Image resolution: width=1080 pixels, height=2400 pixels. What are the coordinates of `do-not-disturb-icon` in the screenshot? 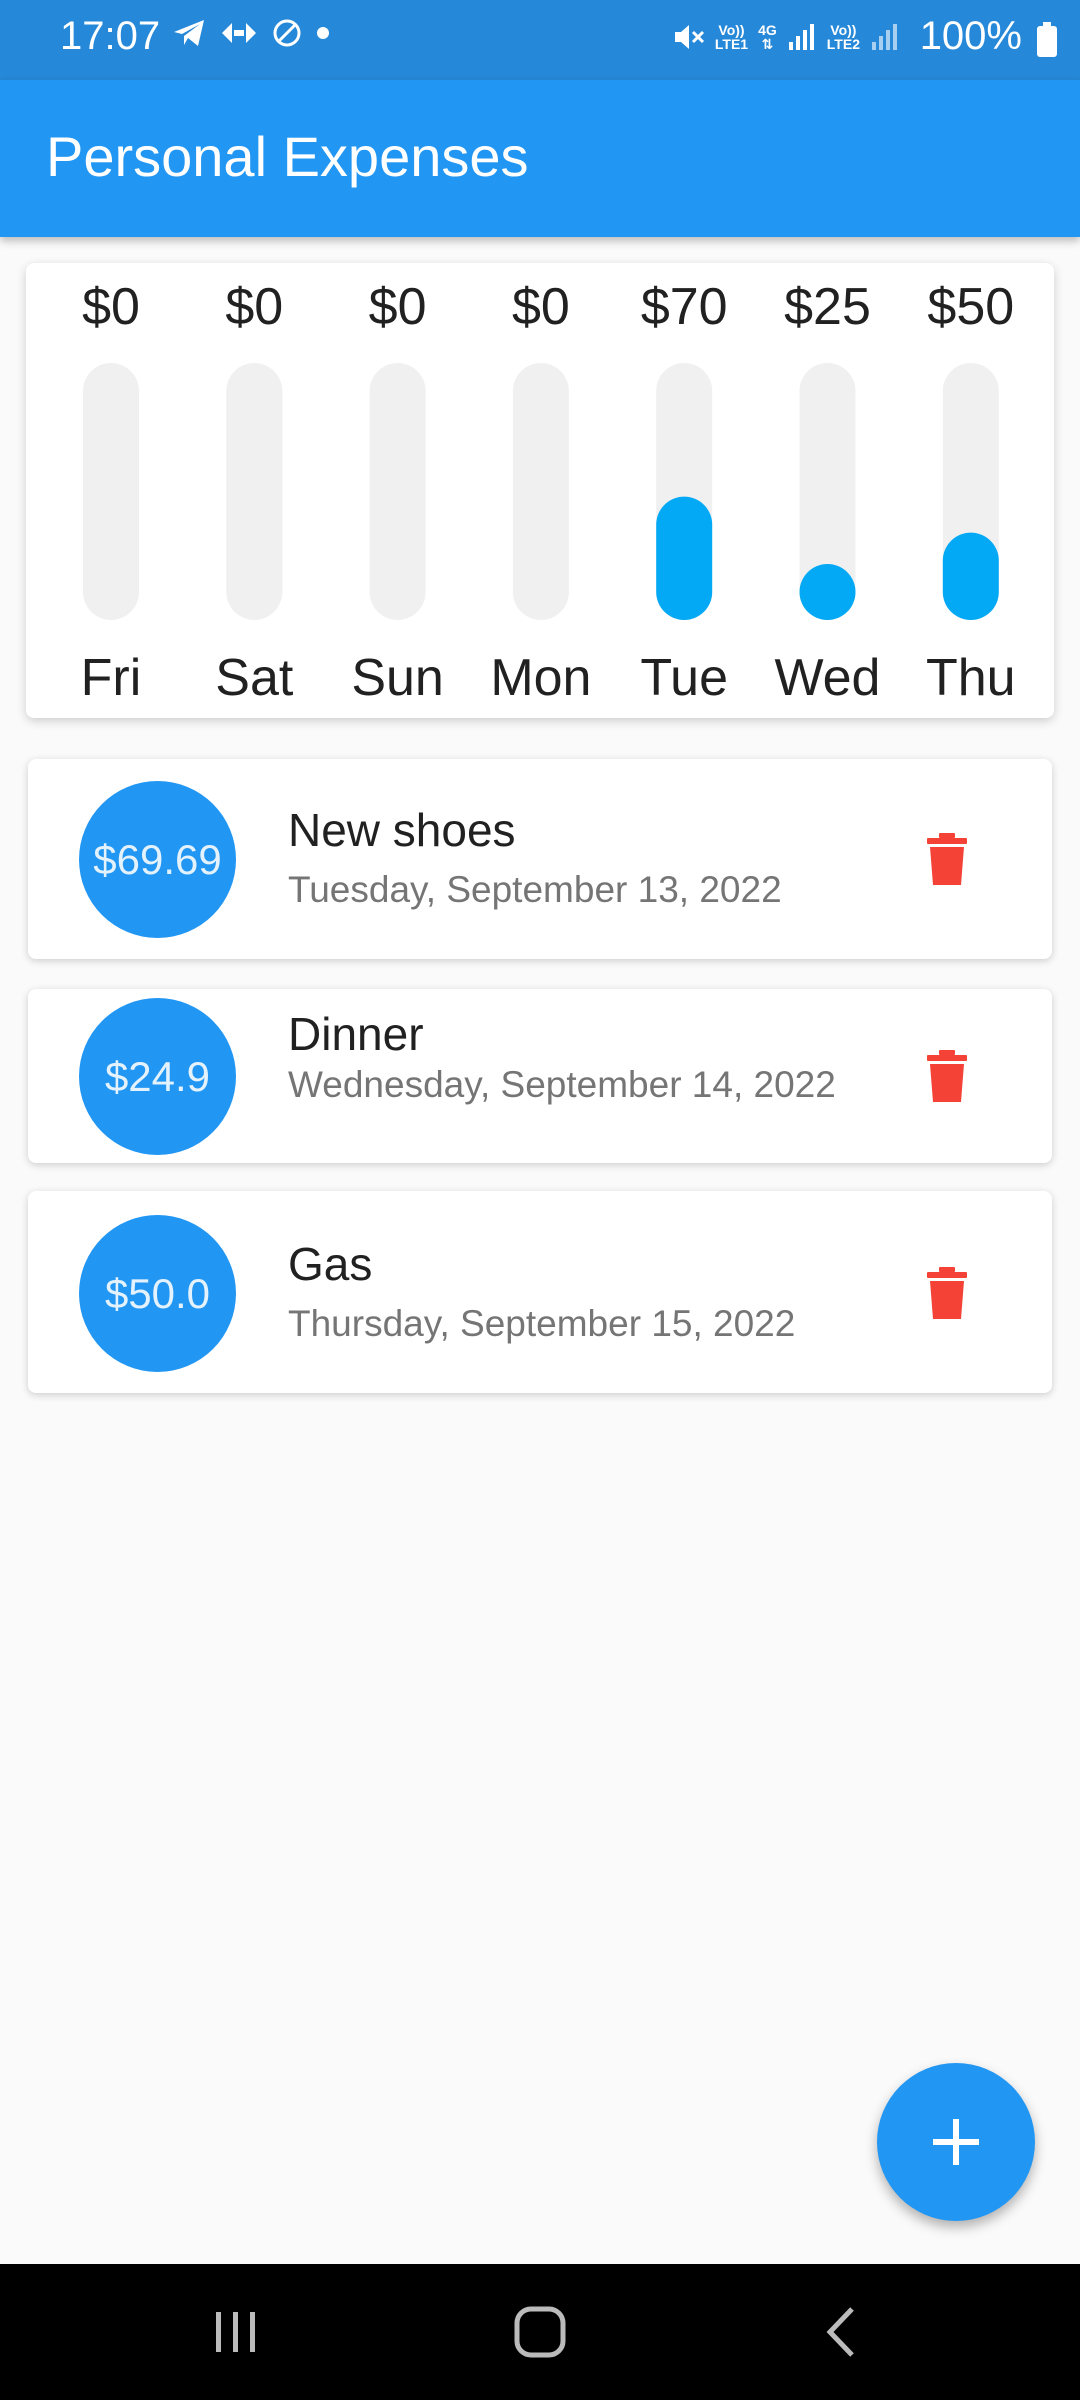 It's located at (287, 33).